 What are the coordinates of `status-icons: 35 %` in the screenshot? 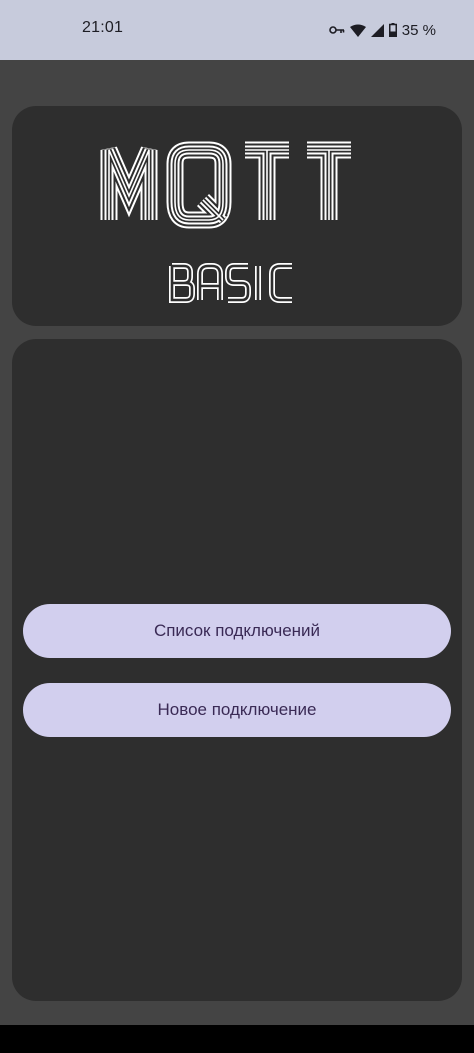 It's located at (382, 30).